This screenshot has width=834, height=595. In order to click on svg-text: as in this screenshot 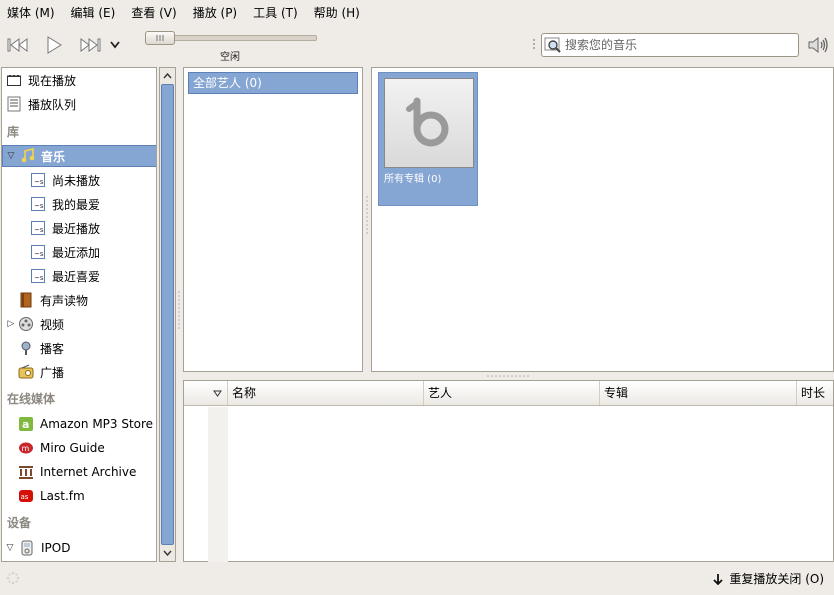, I will do `click(25, 497)`.